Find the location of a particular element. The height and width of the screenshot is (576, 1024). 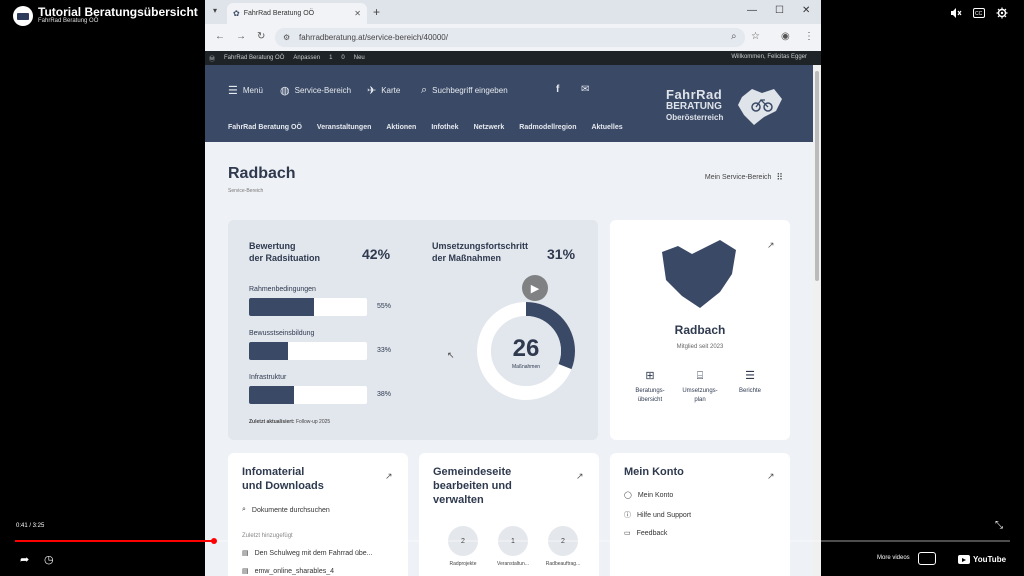

mute-icon is located at coordinates (956, 13).